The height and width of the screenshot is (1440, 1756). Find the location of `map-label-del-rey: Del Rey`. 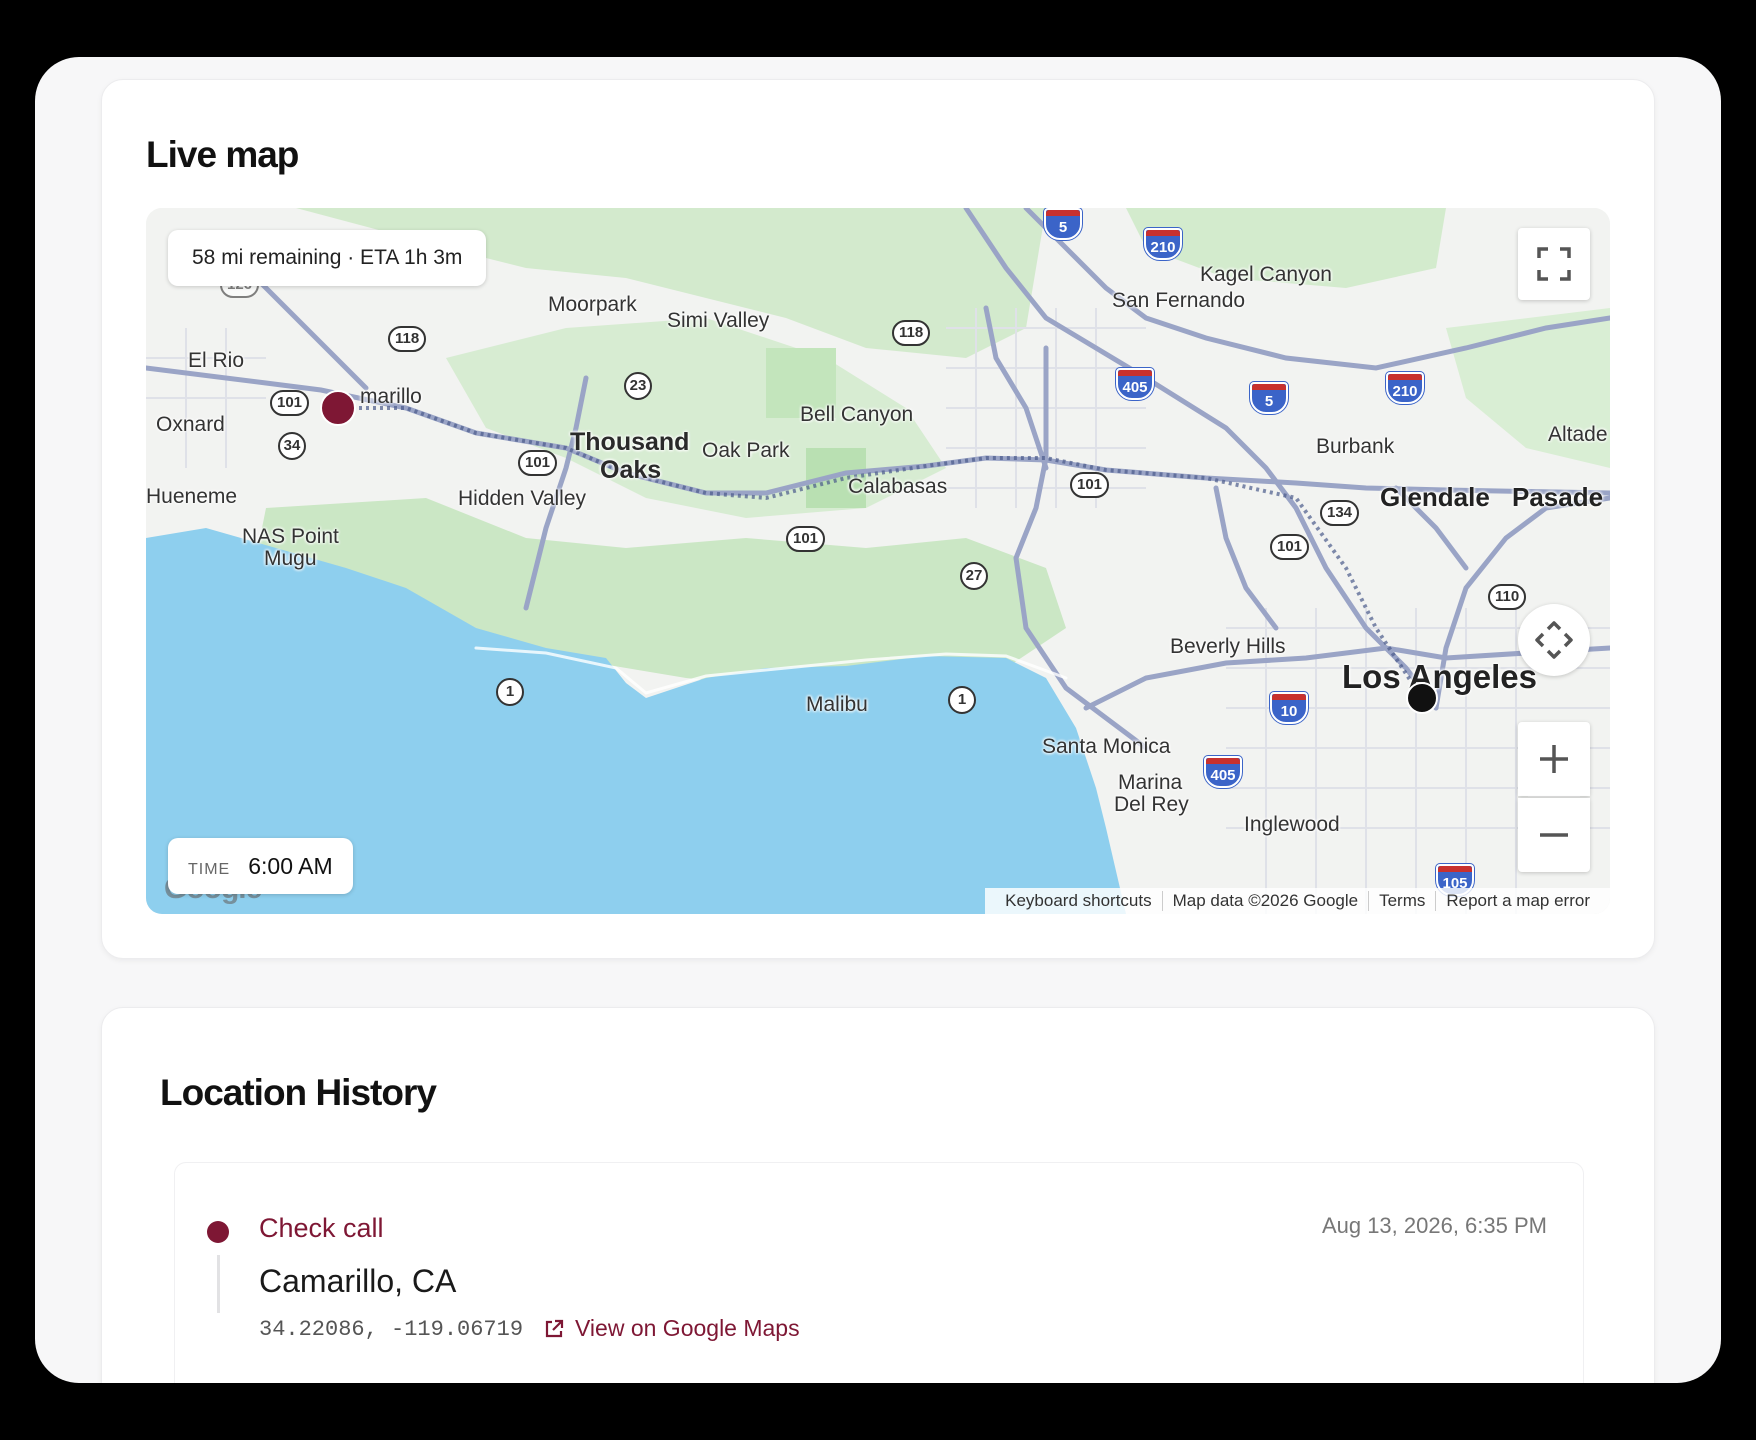

map-label-del-rey: Del Rey is located at coordinates (1151, 804).